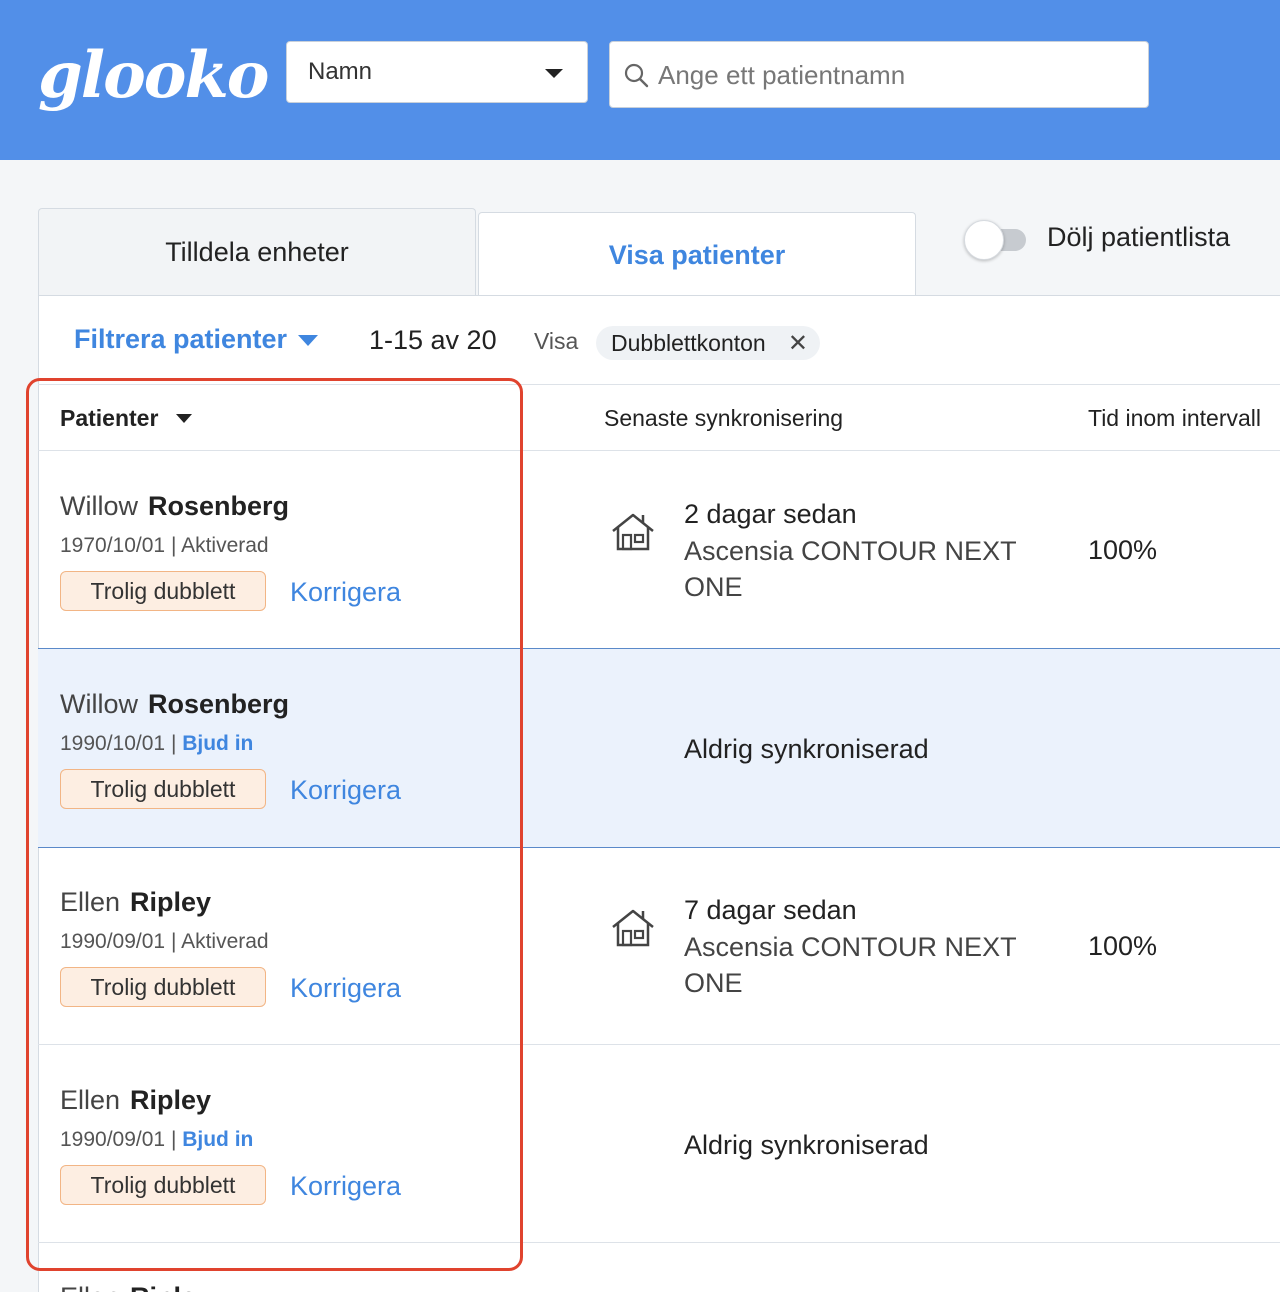  I want to click on close-icon: ✕, so click(798, 343).